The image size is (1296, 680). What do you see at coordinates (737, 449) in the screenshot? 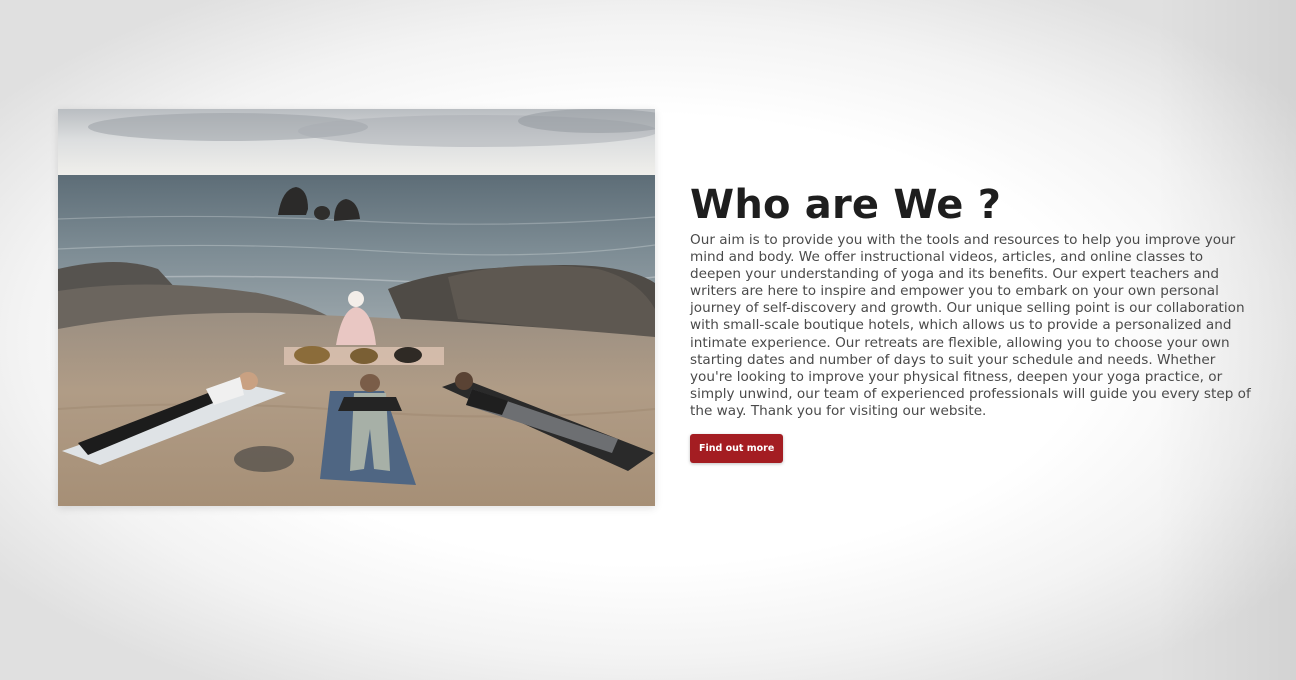
I see `find-out-more-button: Find out more` at bounding box center [737, 449].